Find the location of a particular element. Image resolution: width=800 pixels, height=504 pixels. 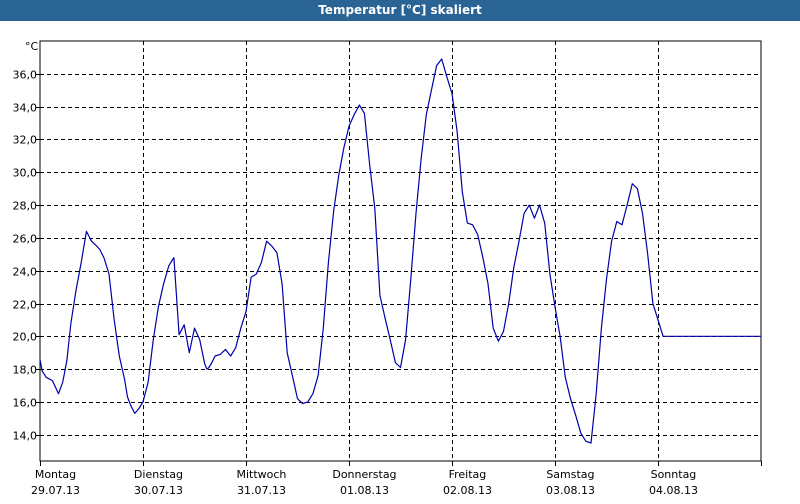

x-tick-label-weekday: Freitag is located at coordinates (468, 474).